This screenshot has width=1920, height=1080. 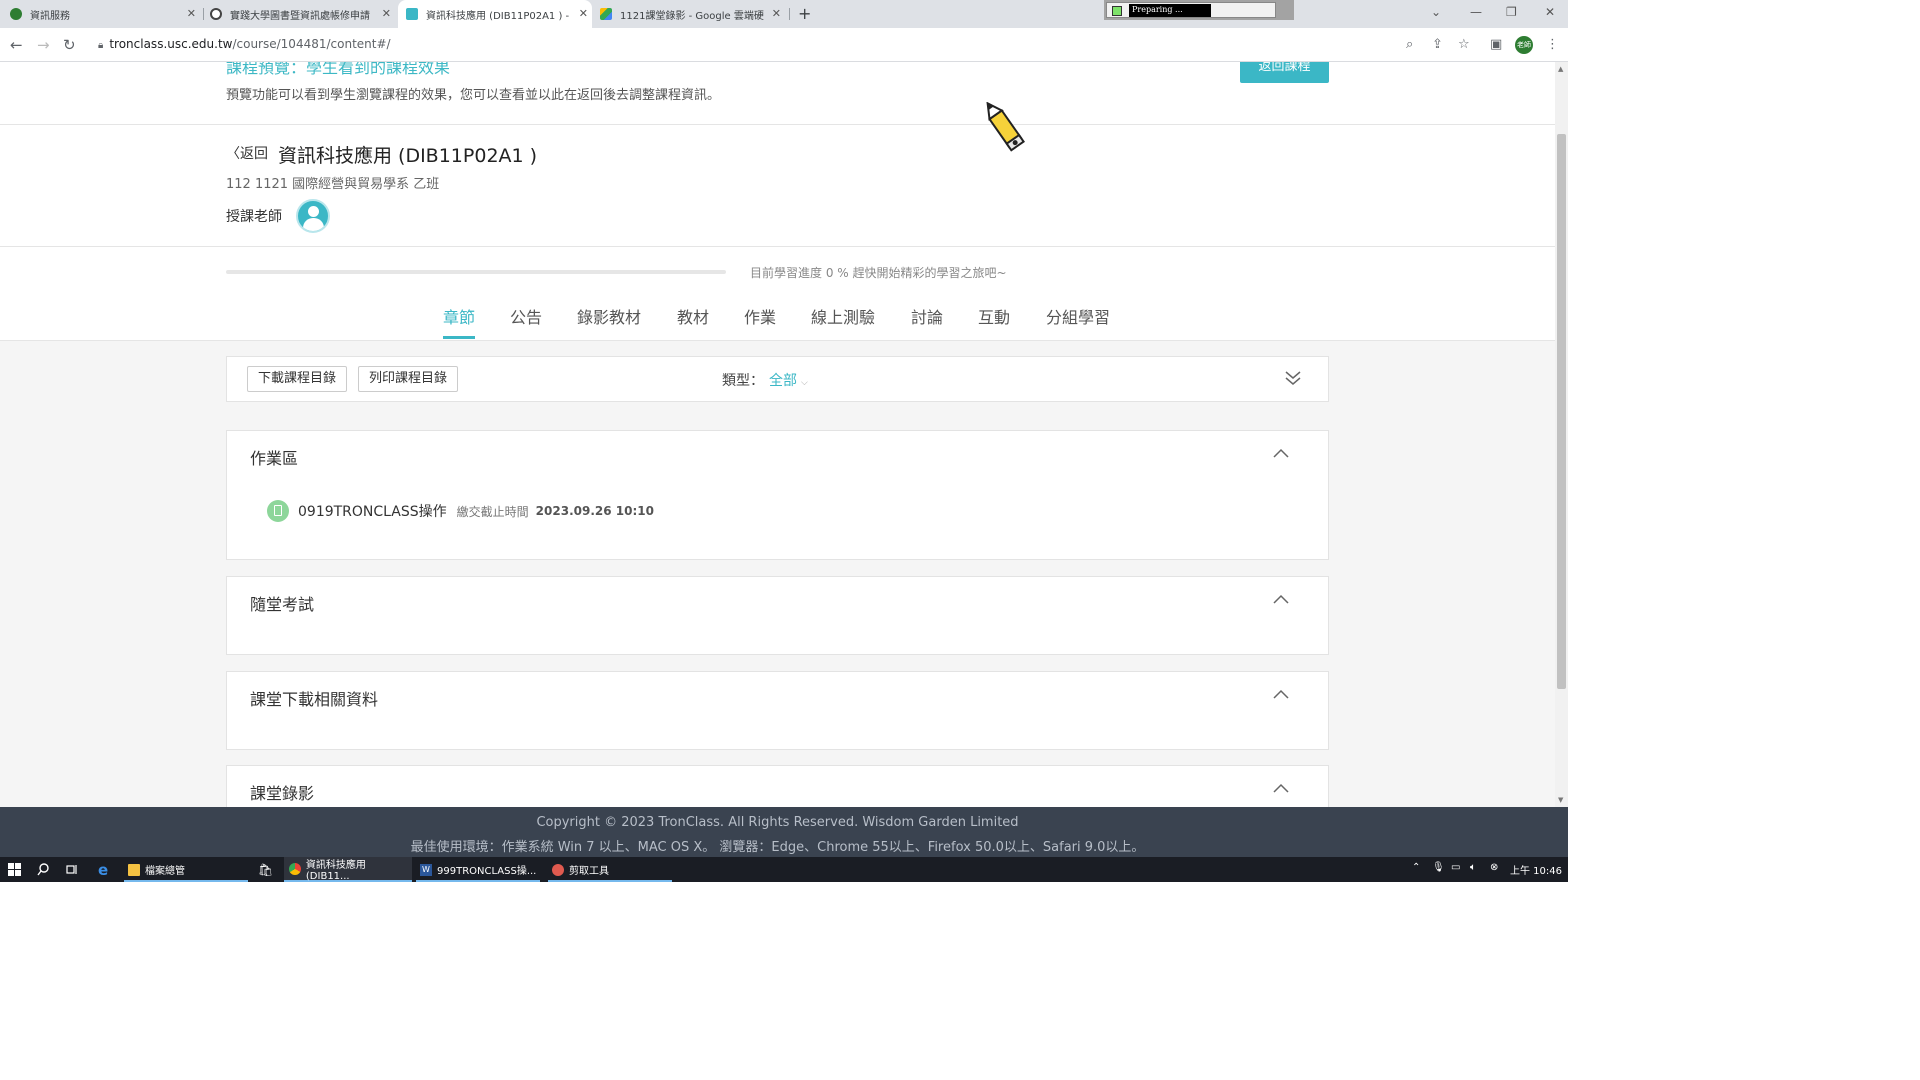 I want to click on tab-homework: 作業, so click(x=760, y=316).